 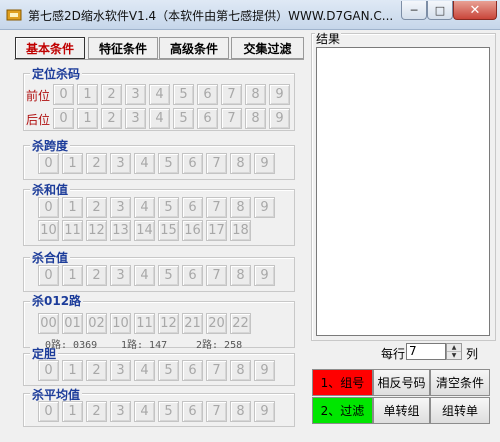 I want to click on span-digit-button-8: 8, so click(x=240, y=163).